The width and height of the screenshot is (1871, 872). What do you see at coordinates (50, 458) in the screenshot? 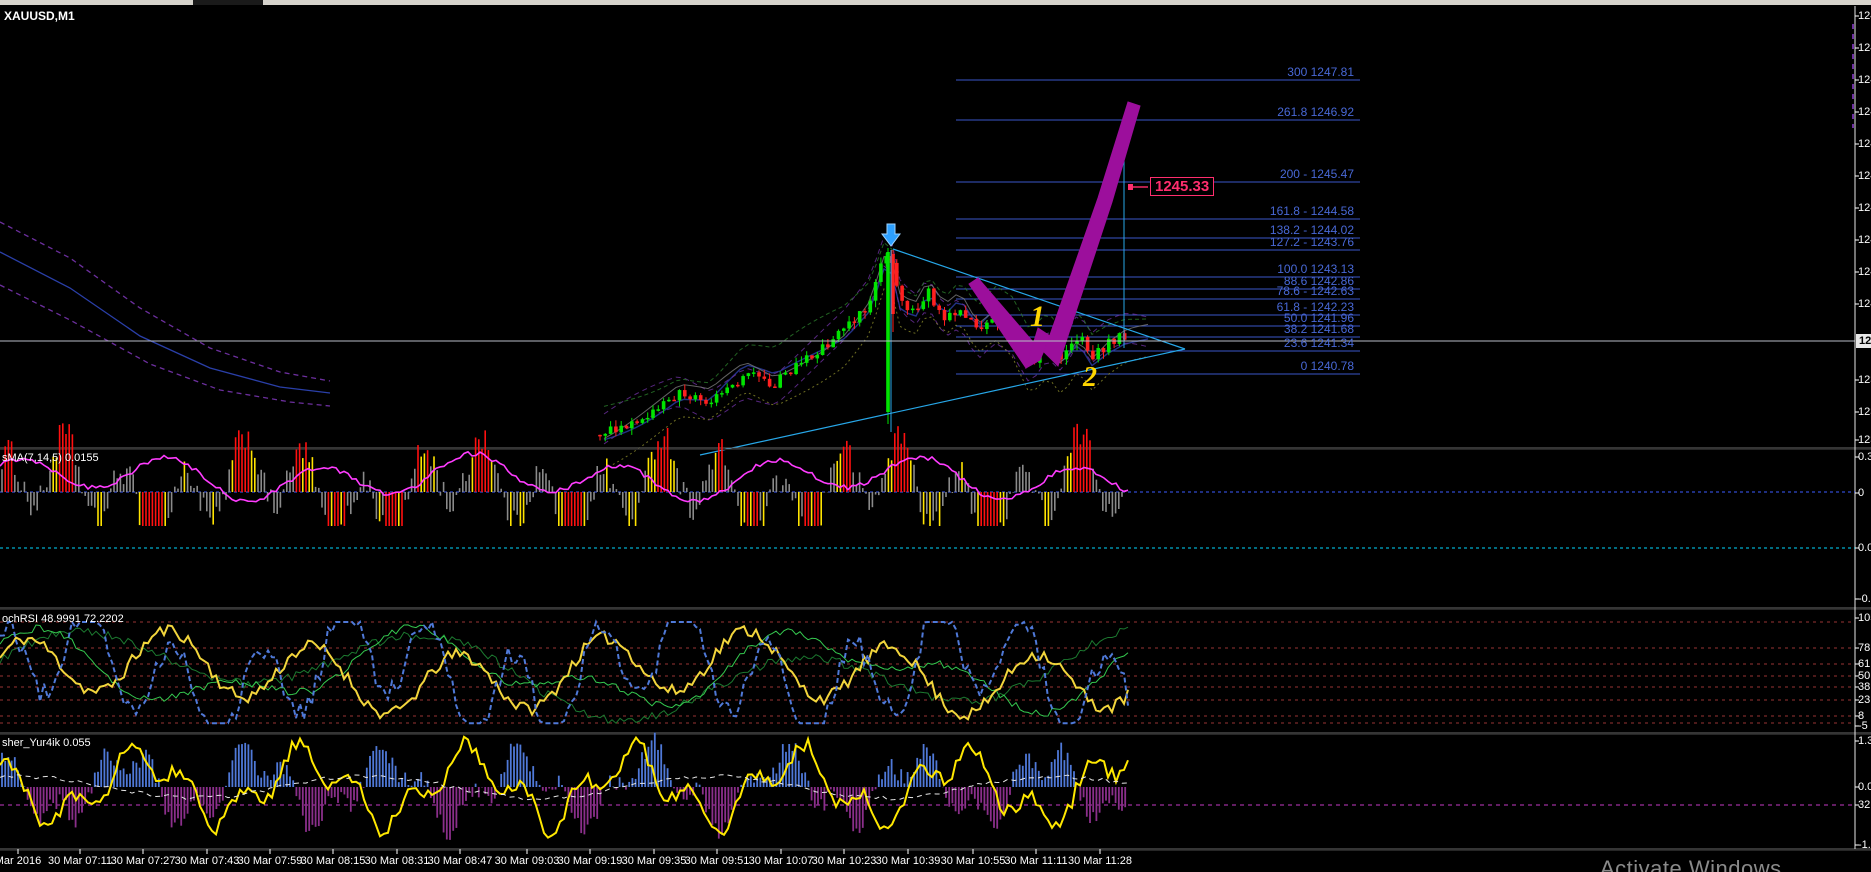
I see `osma-panel-title: sMA(7,14,5) 0.0155` at bounding box center [50, 458].